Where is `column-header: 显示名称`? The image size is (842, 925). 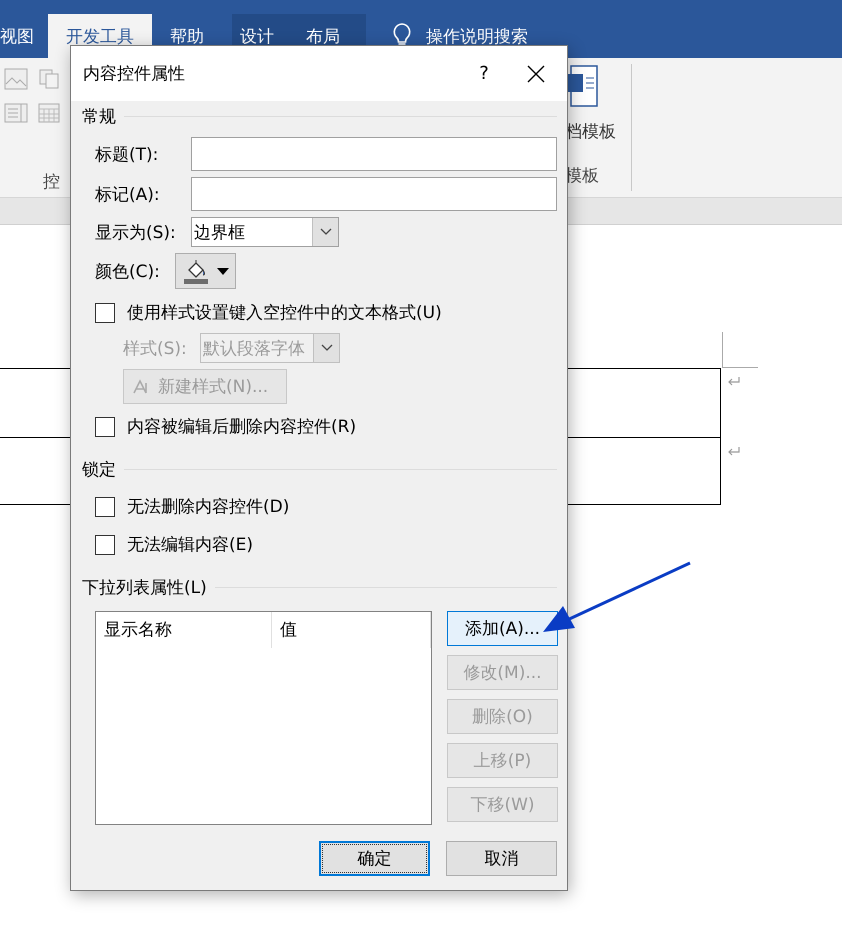
column-header: 显示名称 is located at coordinates (184, 630).